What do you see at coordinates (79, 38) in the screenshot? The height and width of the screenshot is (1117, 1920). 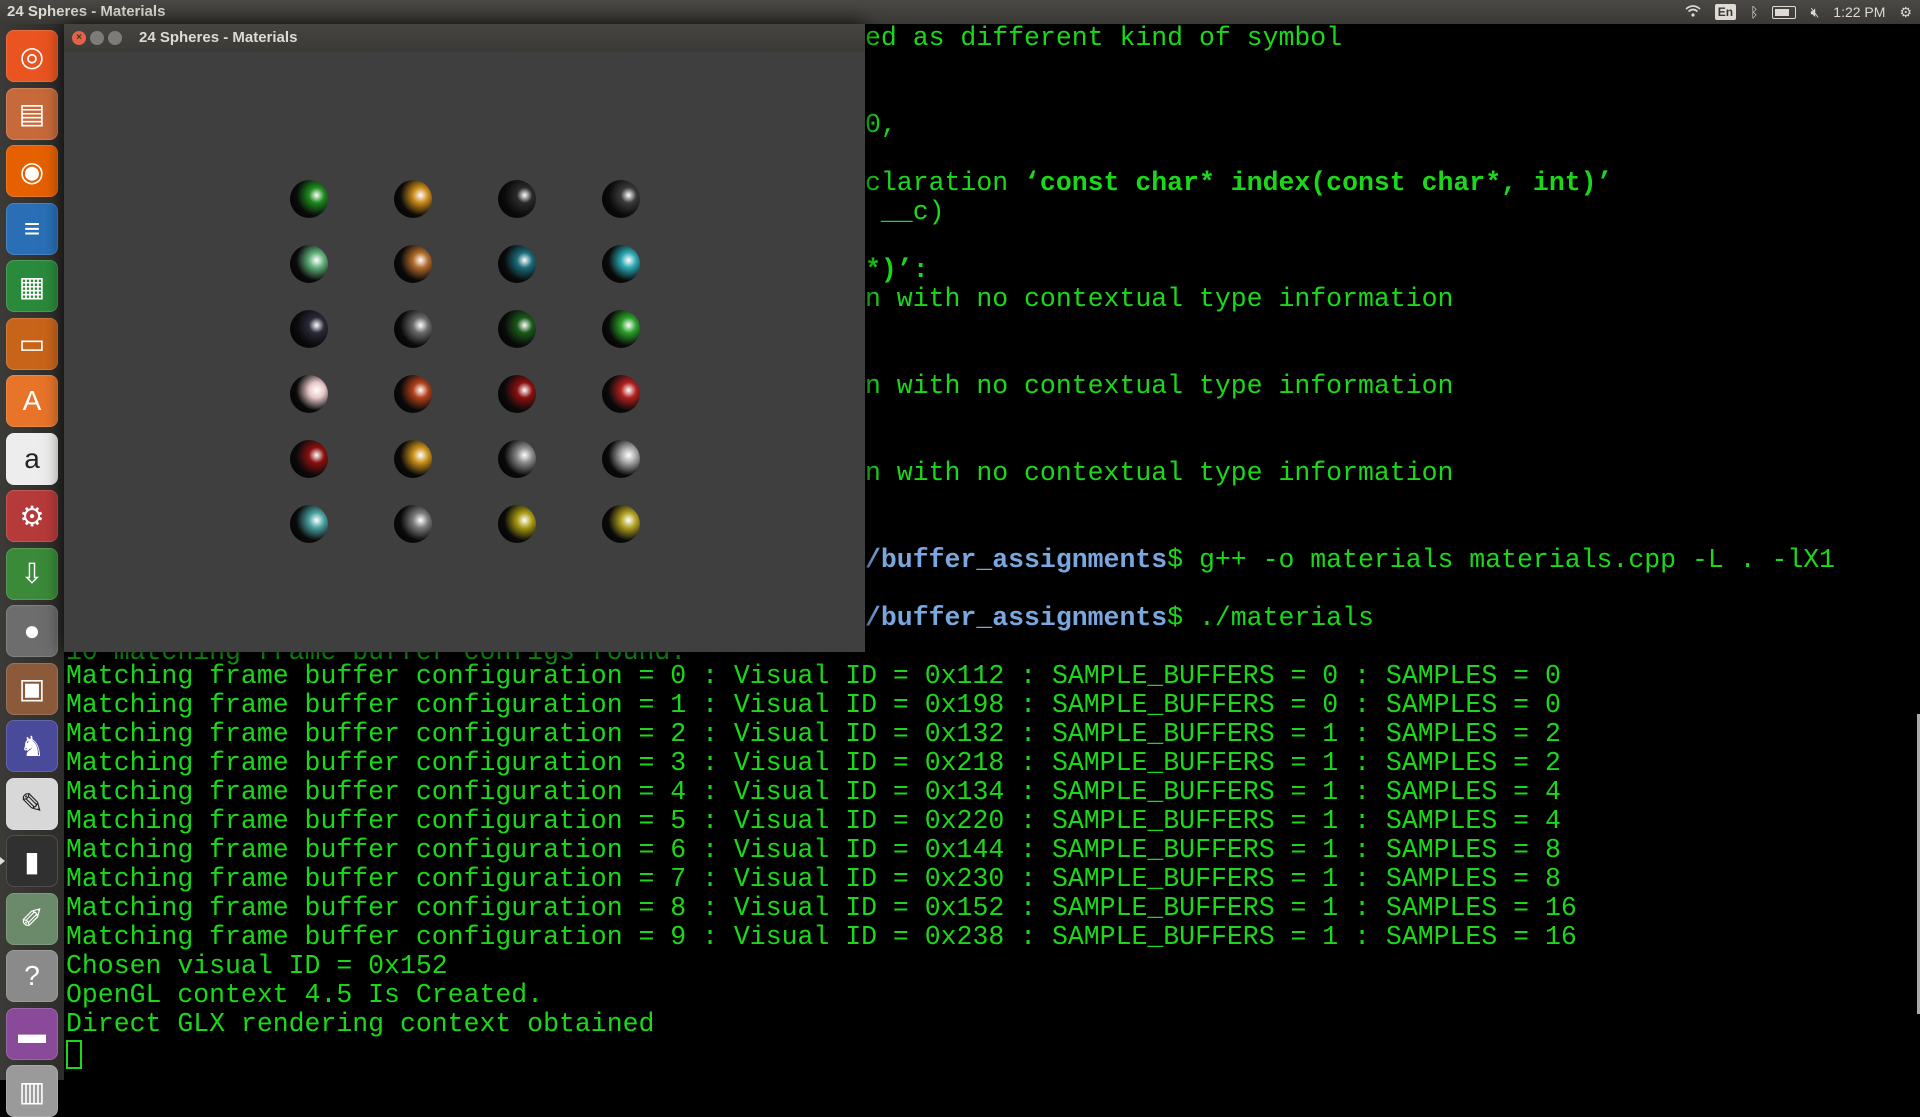 I see `close-button: ×` at bounding box center [79, 38].